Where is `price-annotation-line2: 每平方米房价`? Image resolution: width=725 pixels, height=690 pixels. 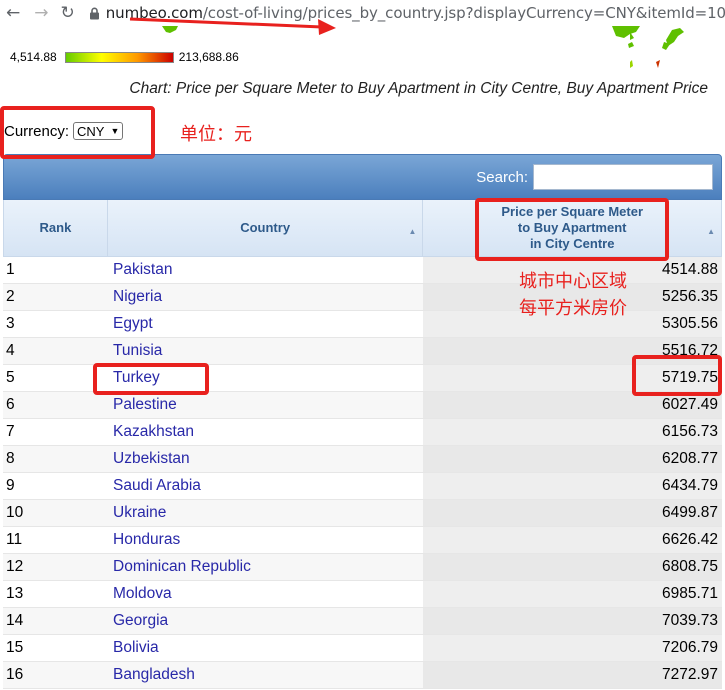 price-annotation-line2: 每平方米房价 is located at coordinates (573, 308).